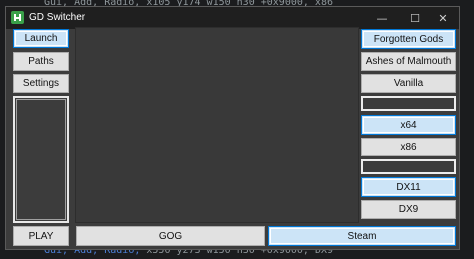 This screenshot has width=474, height=259. What do you see at coordinates (408, 61) in the screenshot?
I see `ashes-of-malmouth-radio: Ashes of Malmouth` at bounding box center [408, 61].